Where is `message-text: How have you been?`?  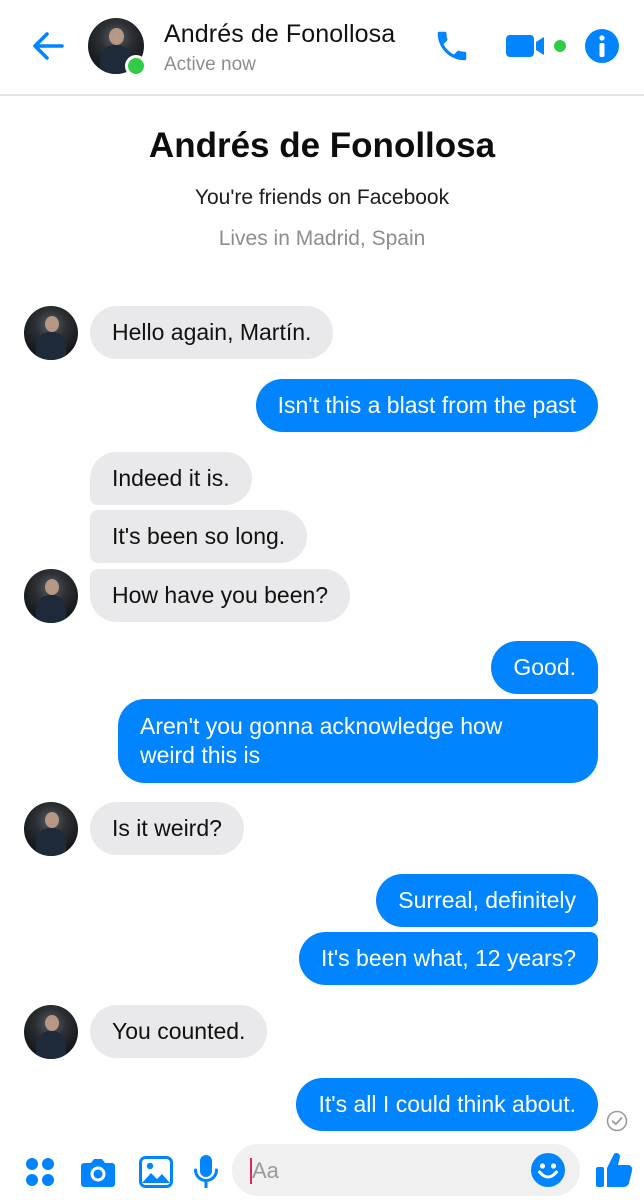 message-text: How have you been? is located at coordinates (220, 595).